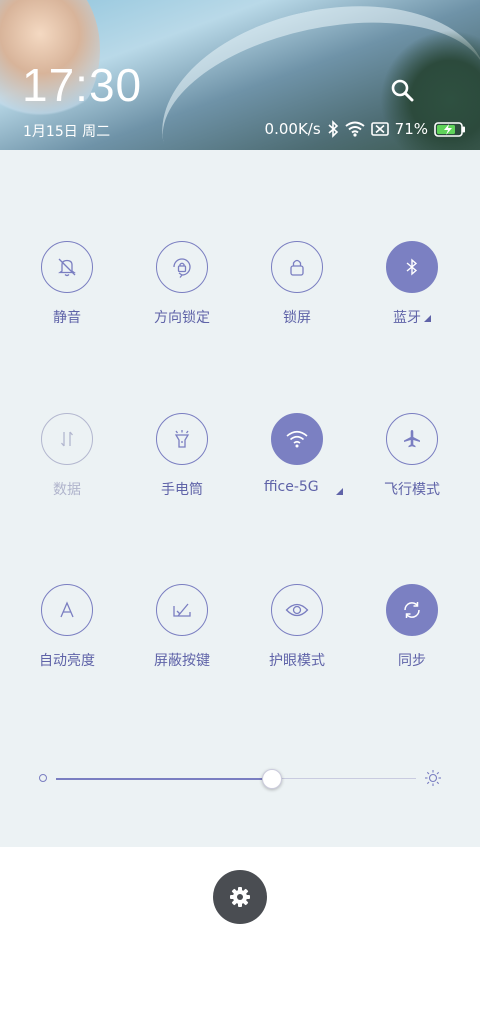 This screenshot has width=480, height=1013. I want to click on block-keys-icon, so click(182, 610).